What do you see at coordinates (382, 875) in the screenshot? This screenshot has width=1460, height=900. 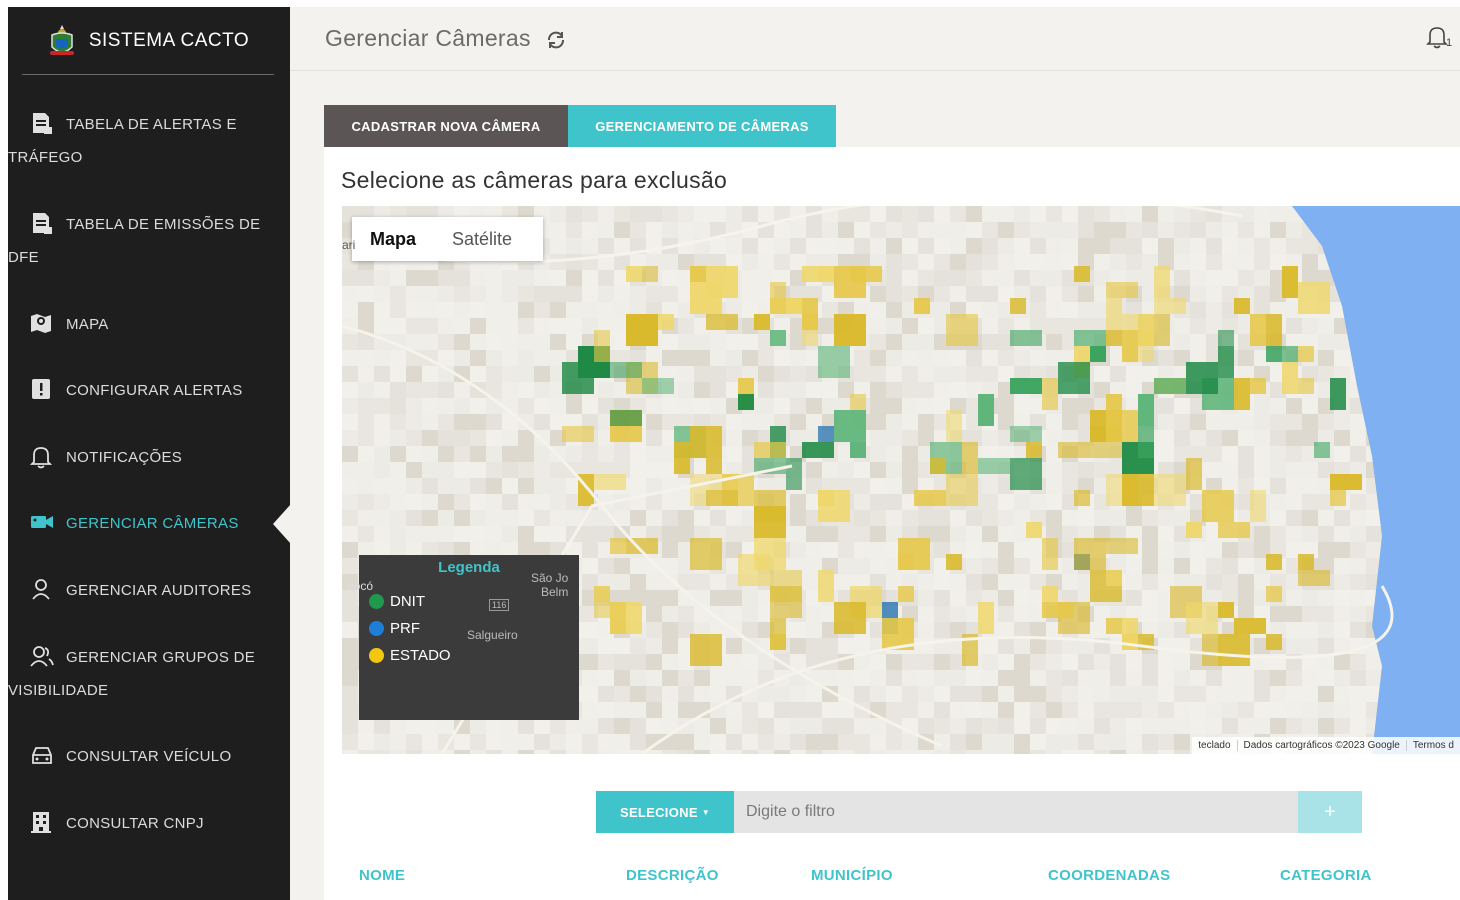 I see `column-header-name: NOME` at bounding box center [382, 875].